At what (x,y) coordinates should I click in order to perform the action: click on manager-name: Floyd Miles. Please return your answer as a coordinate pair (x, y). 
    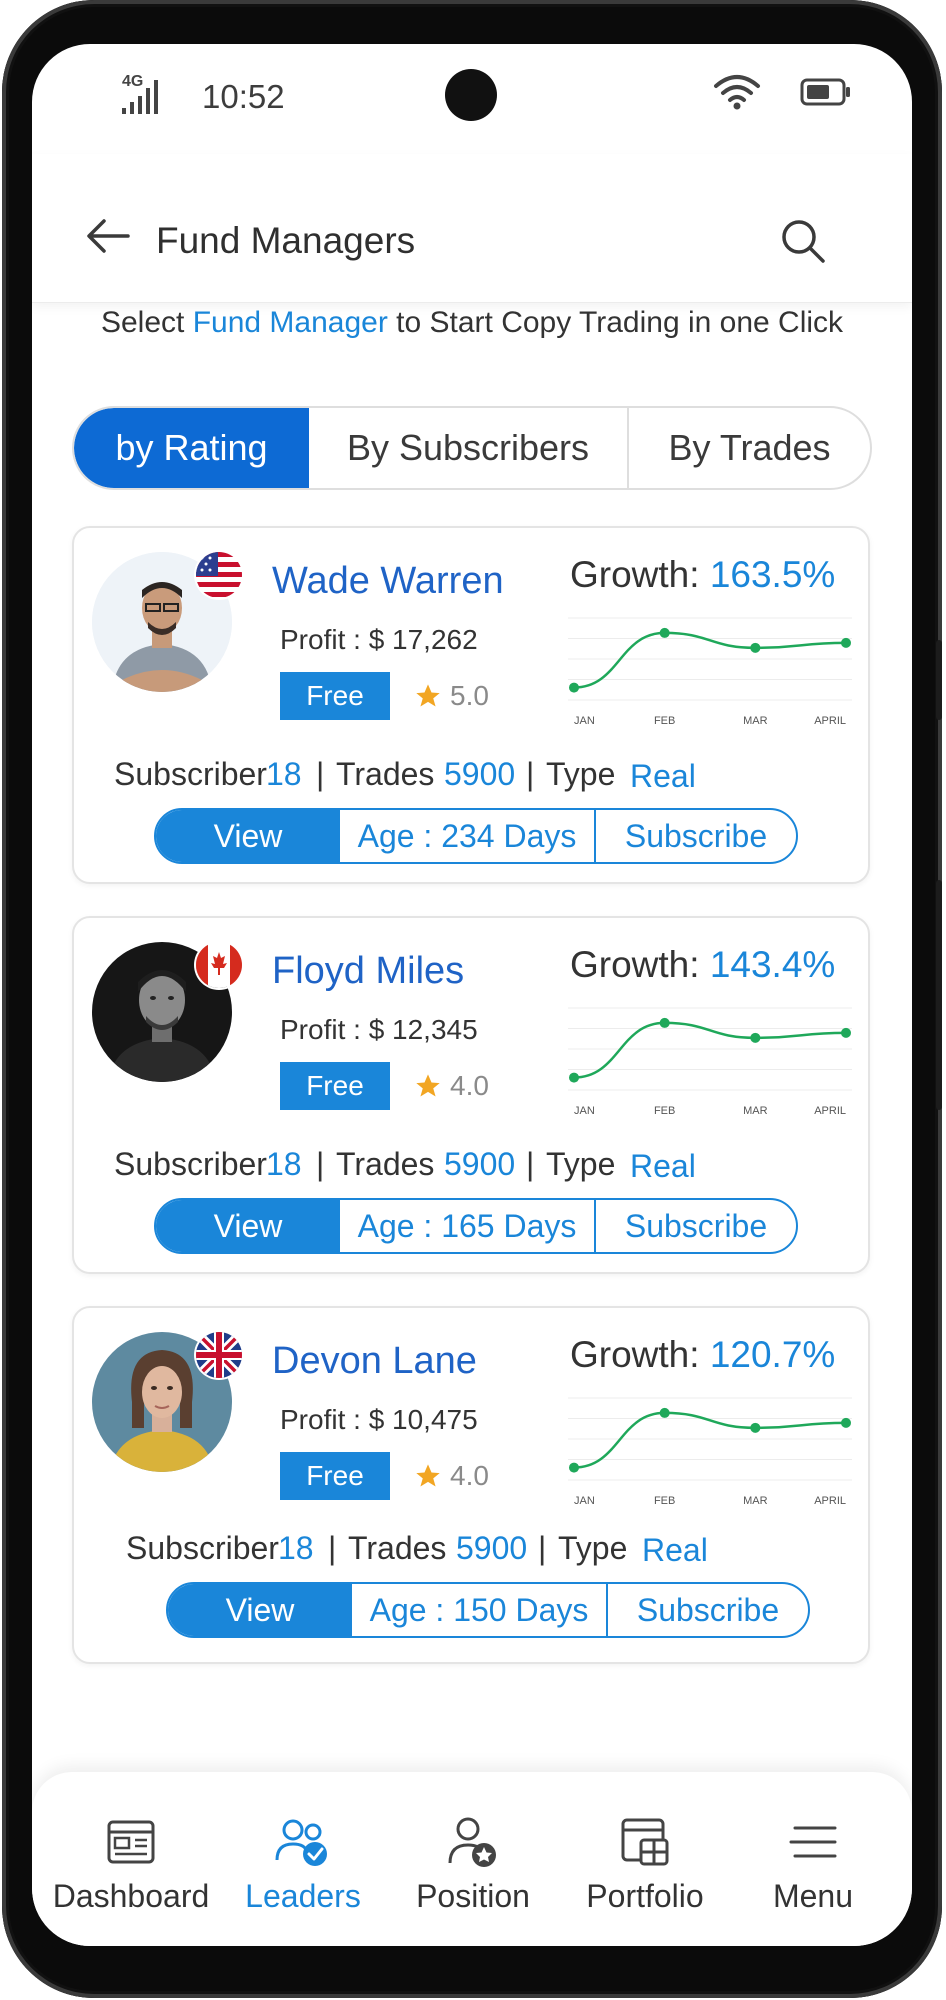
    Looking at the image, I should click on (368, 971).